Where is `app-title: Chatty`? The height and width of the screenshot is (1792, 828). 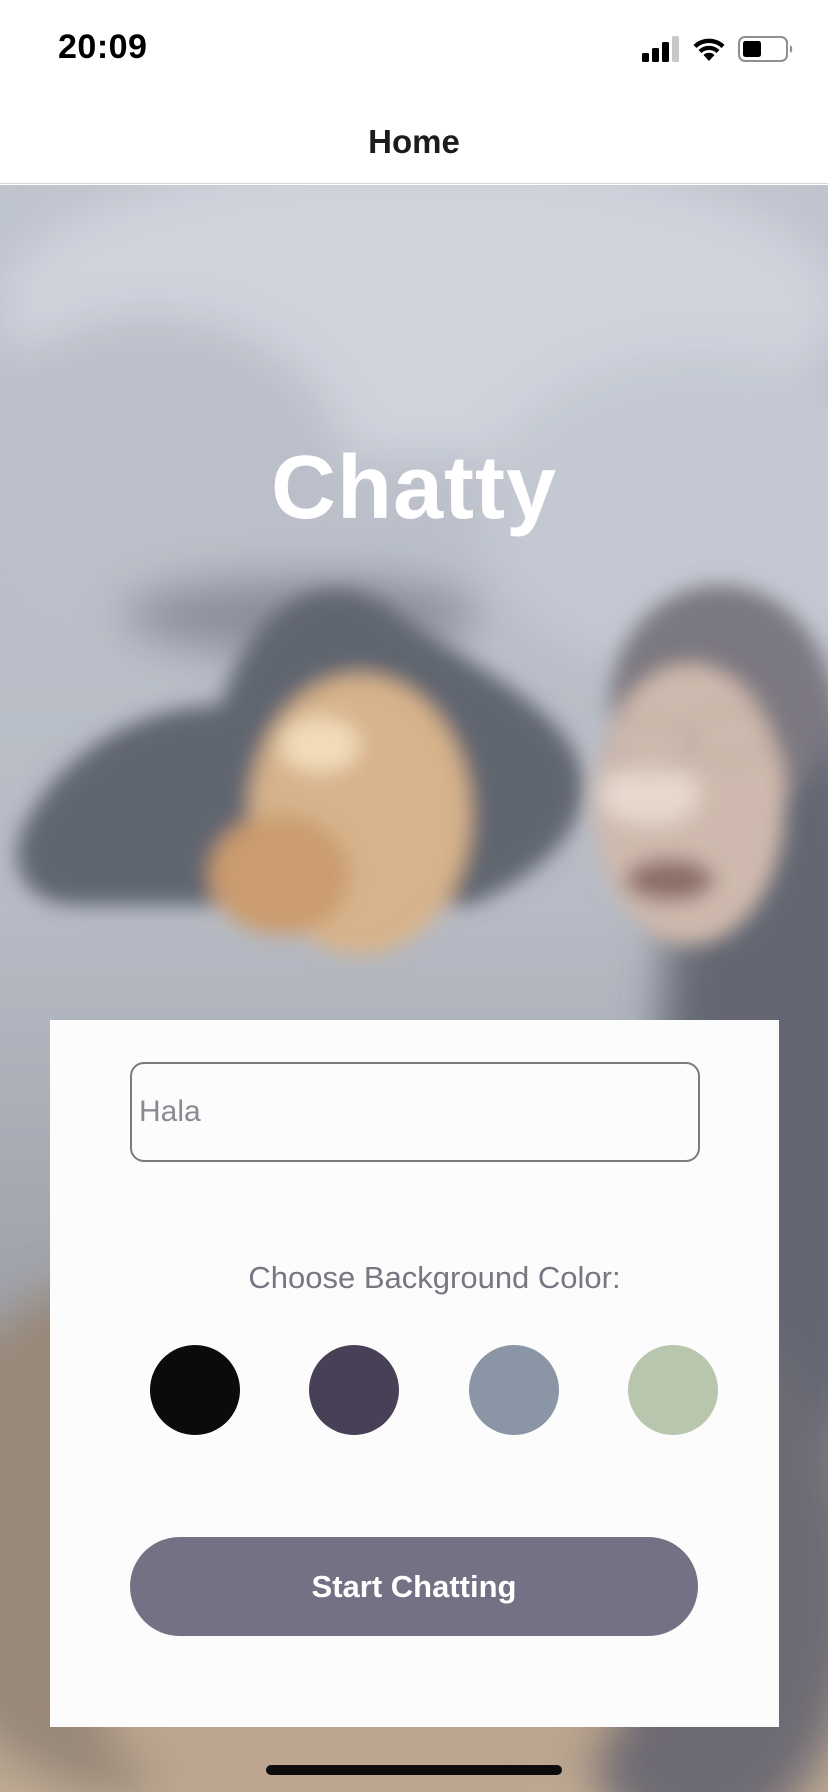
app-title: Chatty is located at coordinates (414, 488).